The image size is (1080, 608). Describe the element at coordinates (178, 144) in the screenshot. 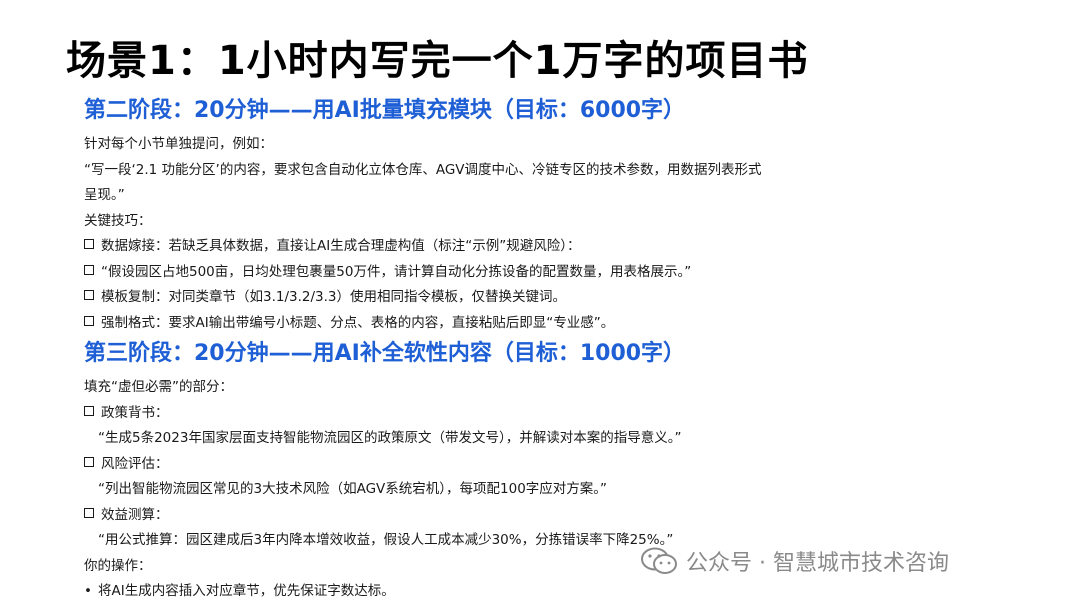

I see `stage2-intro: 针对每个小节单独提问，例如：` at that location.